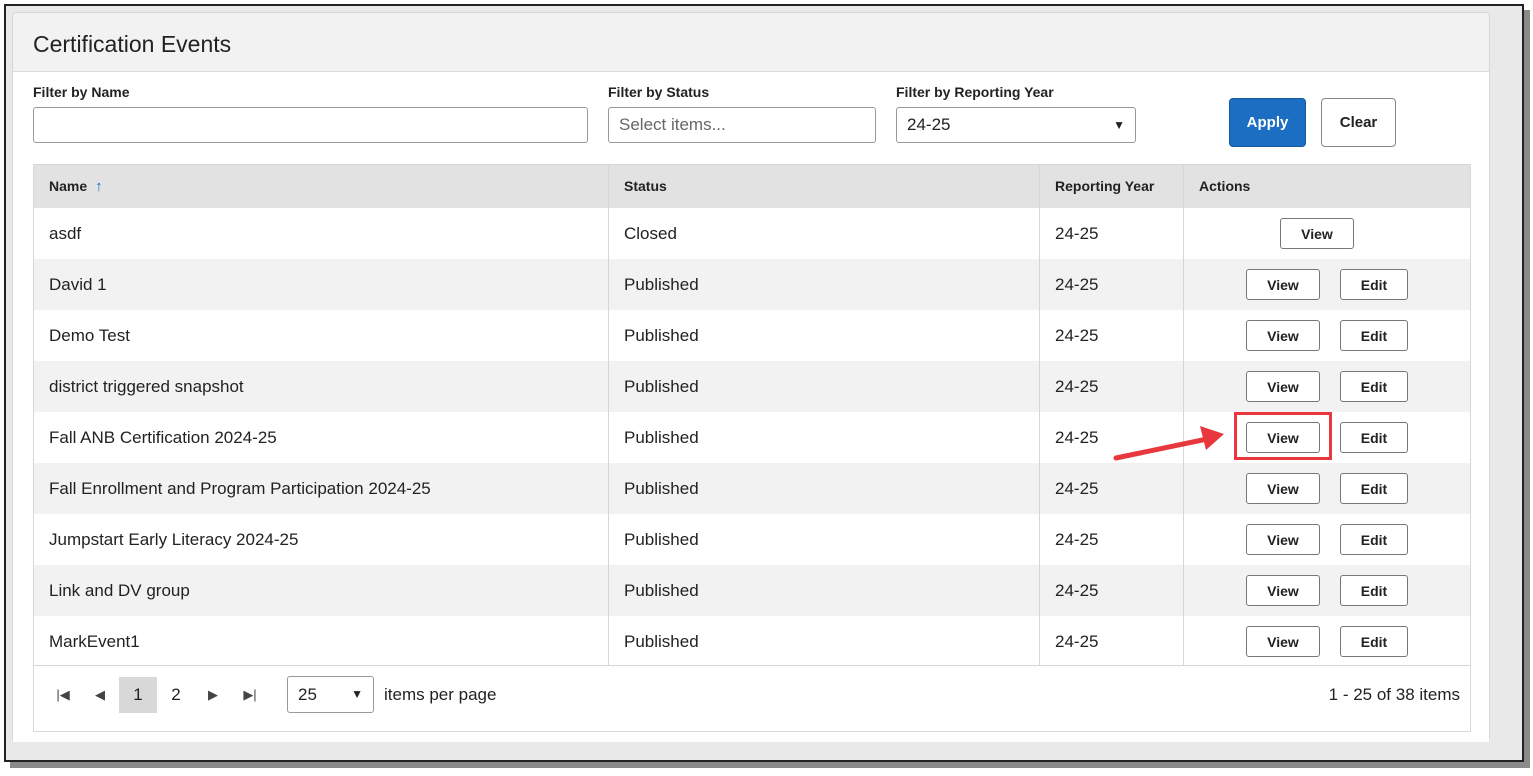 The image size is (1533, 776). I want to click on filter-year-value: 24-25, so click(929, 124).